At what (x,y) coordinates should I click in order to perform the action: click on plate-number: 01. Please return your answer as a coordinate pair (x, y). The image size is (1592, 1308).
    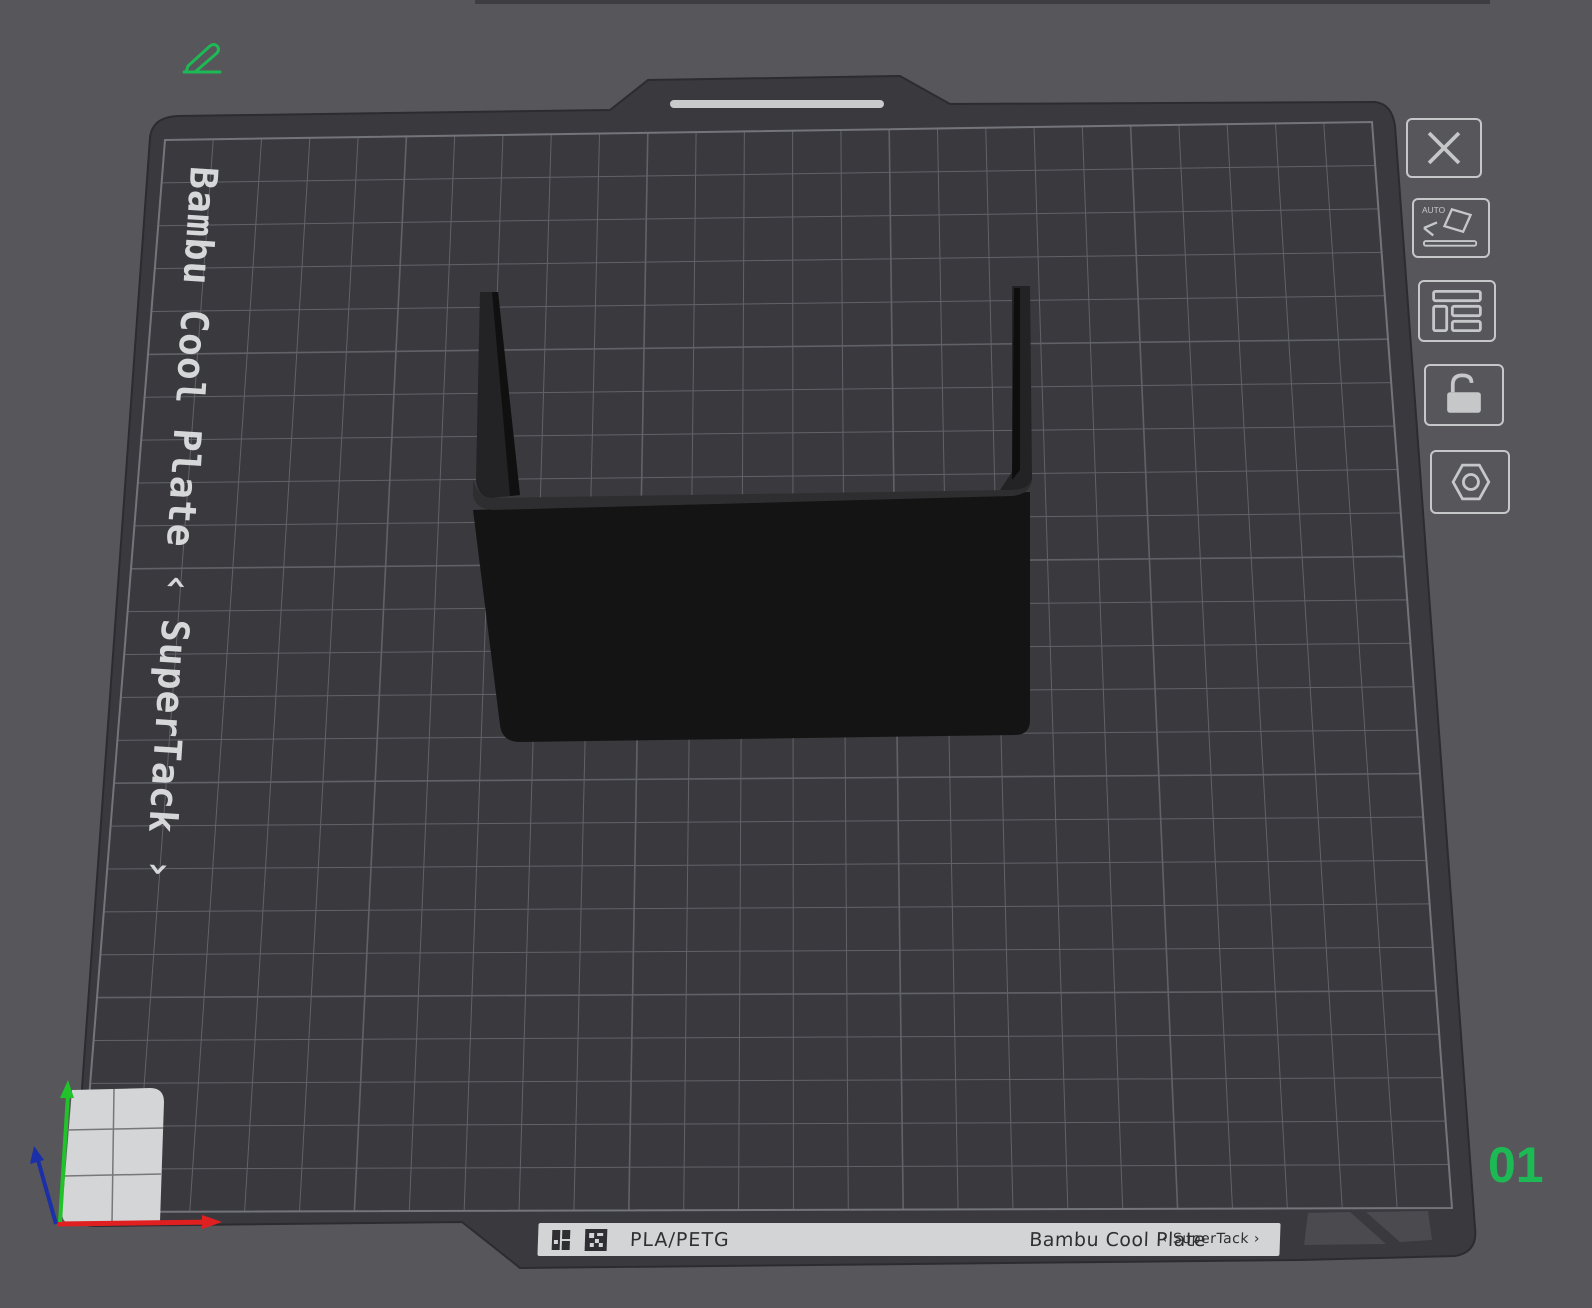
    Looking at the image, I should click on (1516, 1165).